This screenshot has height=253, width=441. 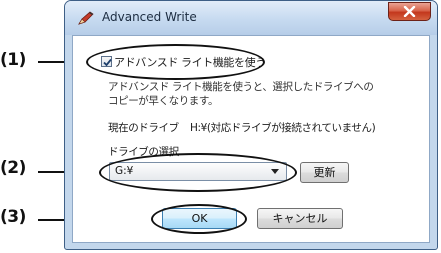 I want to click on current-drive-value: H:¥(対応ドライブが接続されていません), so click(x=283, y=128).